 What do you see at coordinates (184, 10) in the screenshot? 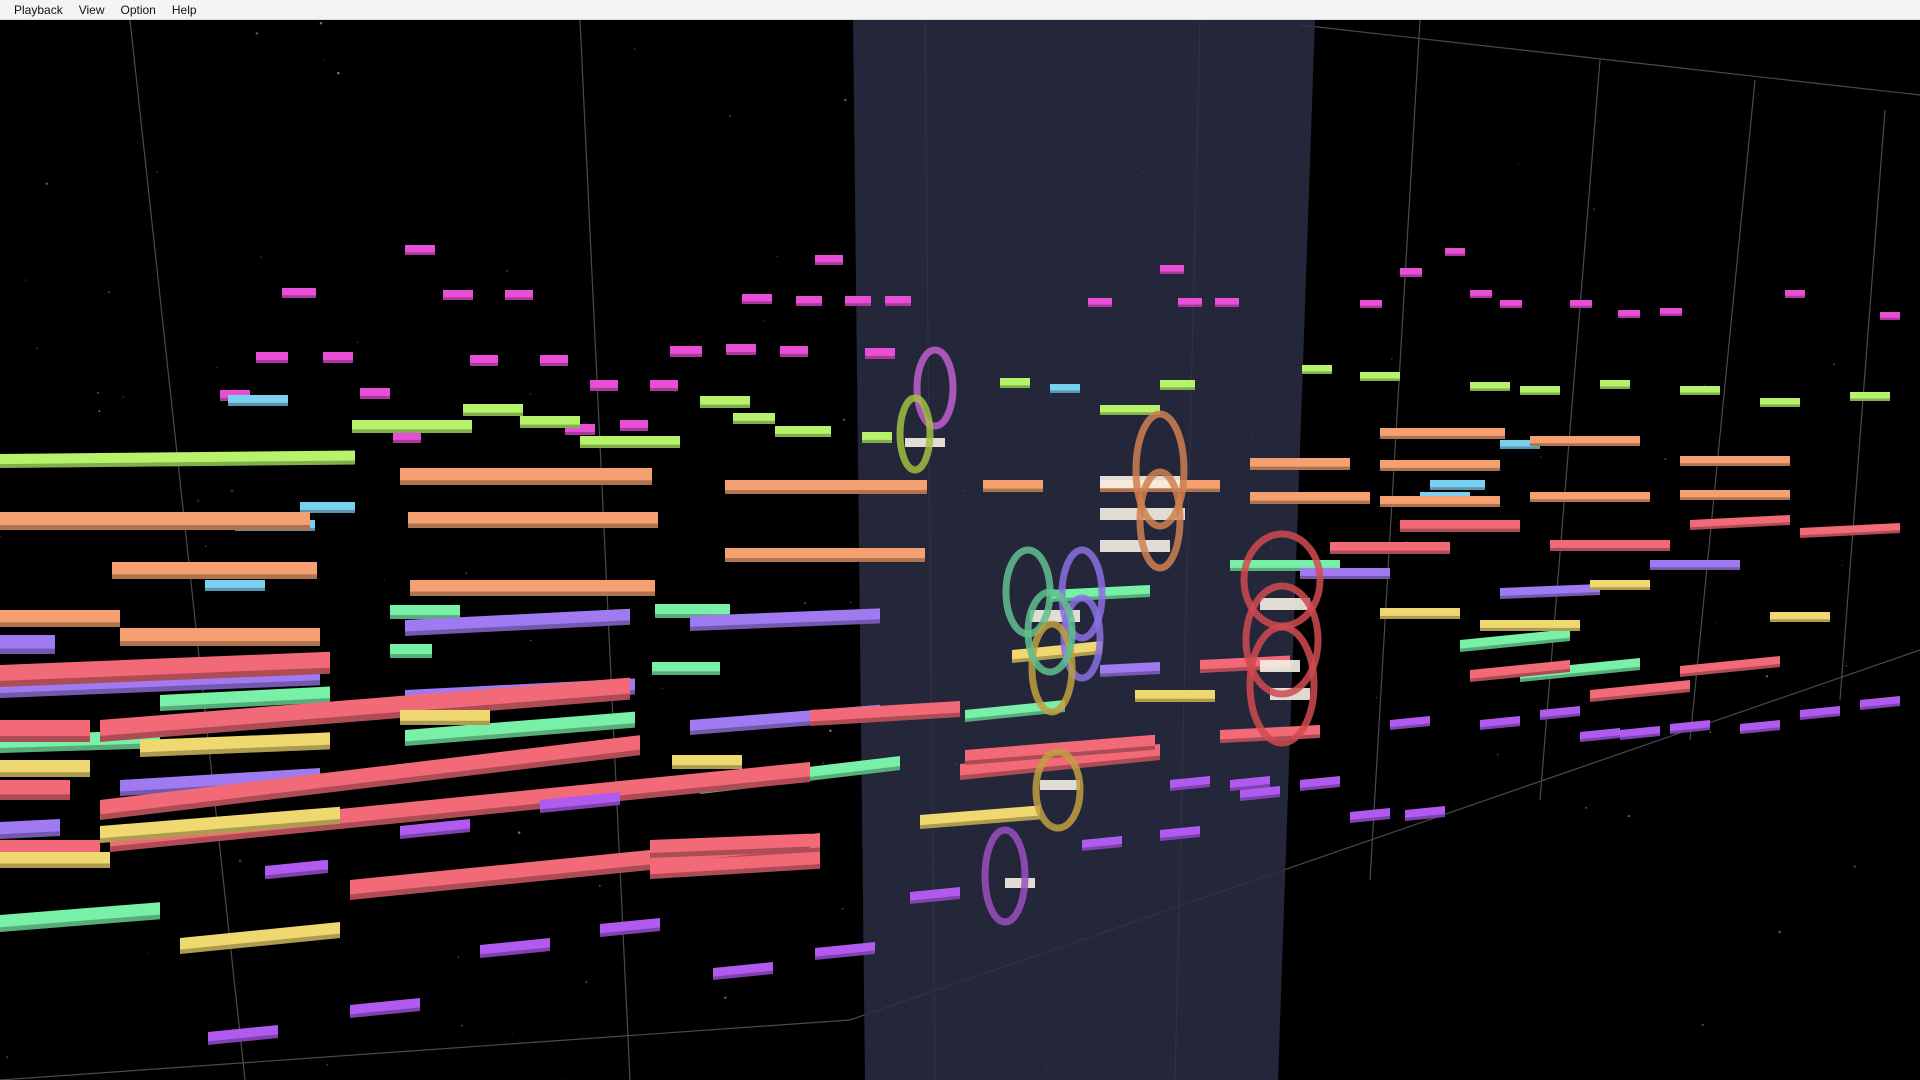
I see `menu-help: Help` at bounding box center [184, 10].